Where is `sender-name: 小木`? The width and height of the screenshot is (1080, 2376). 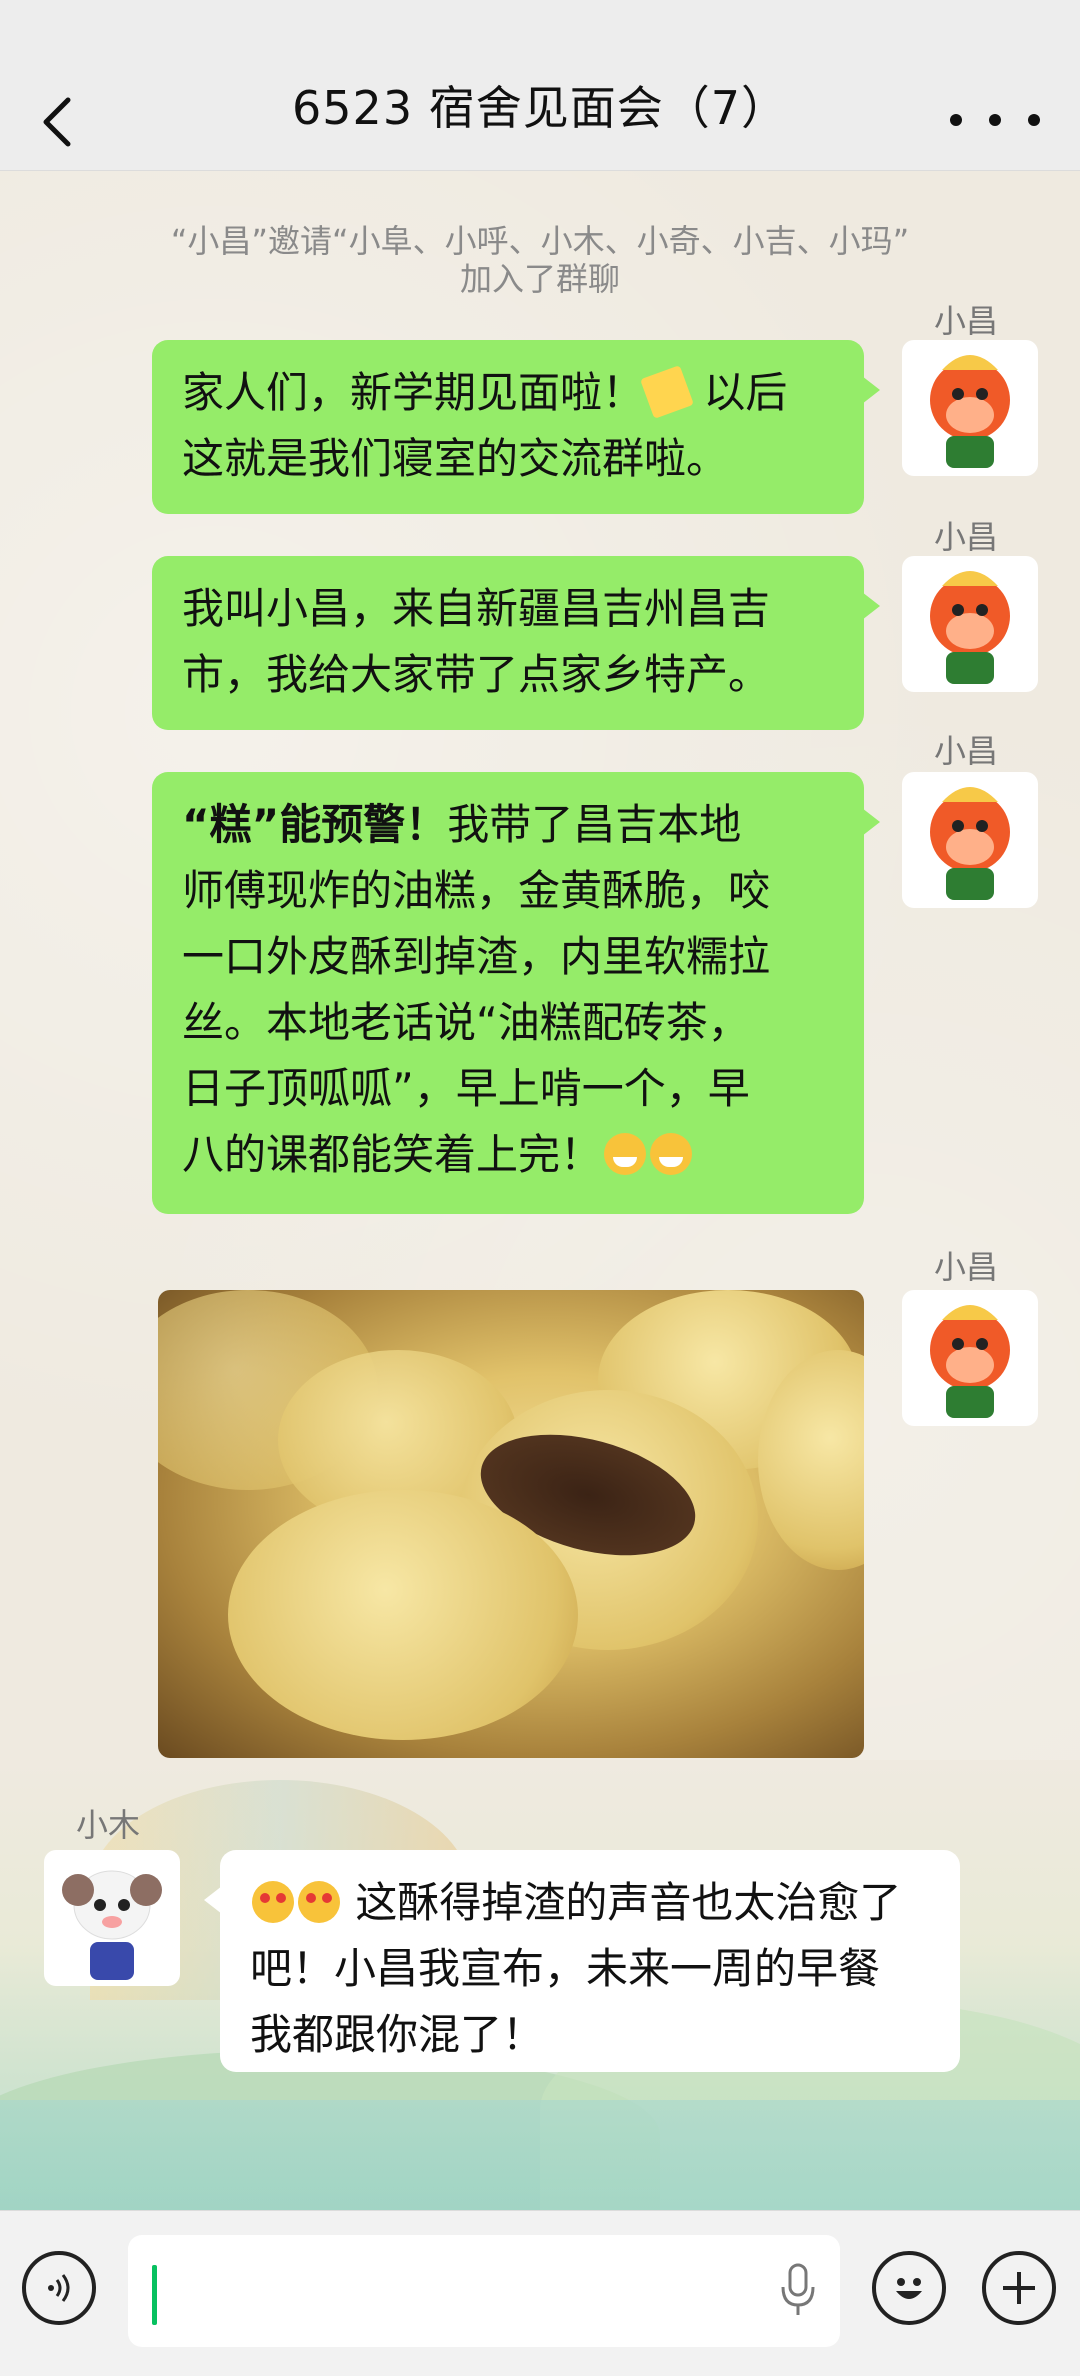 sender-name: 小木 is located at coordinates (108, 1825).